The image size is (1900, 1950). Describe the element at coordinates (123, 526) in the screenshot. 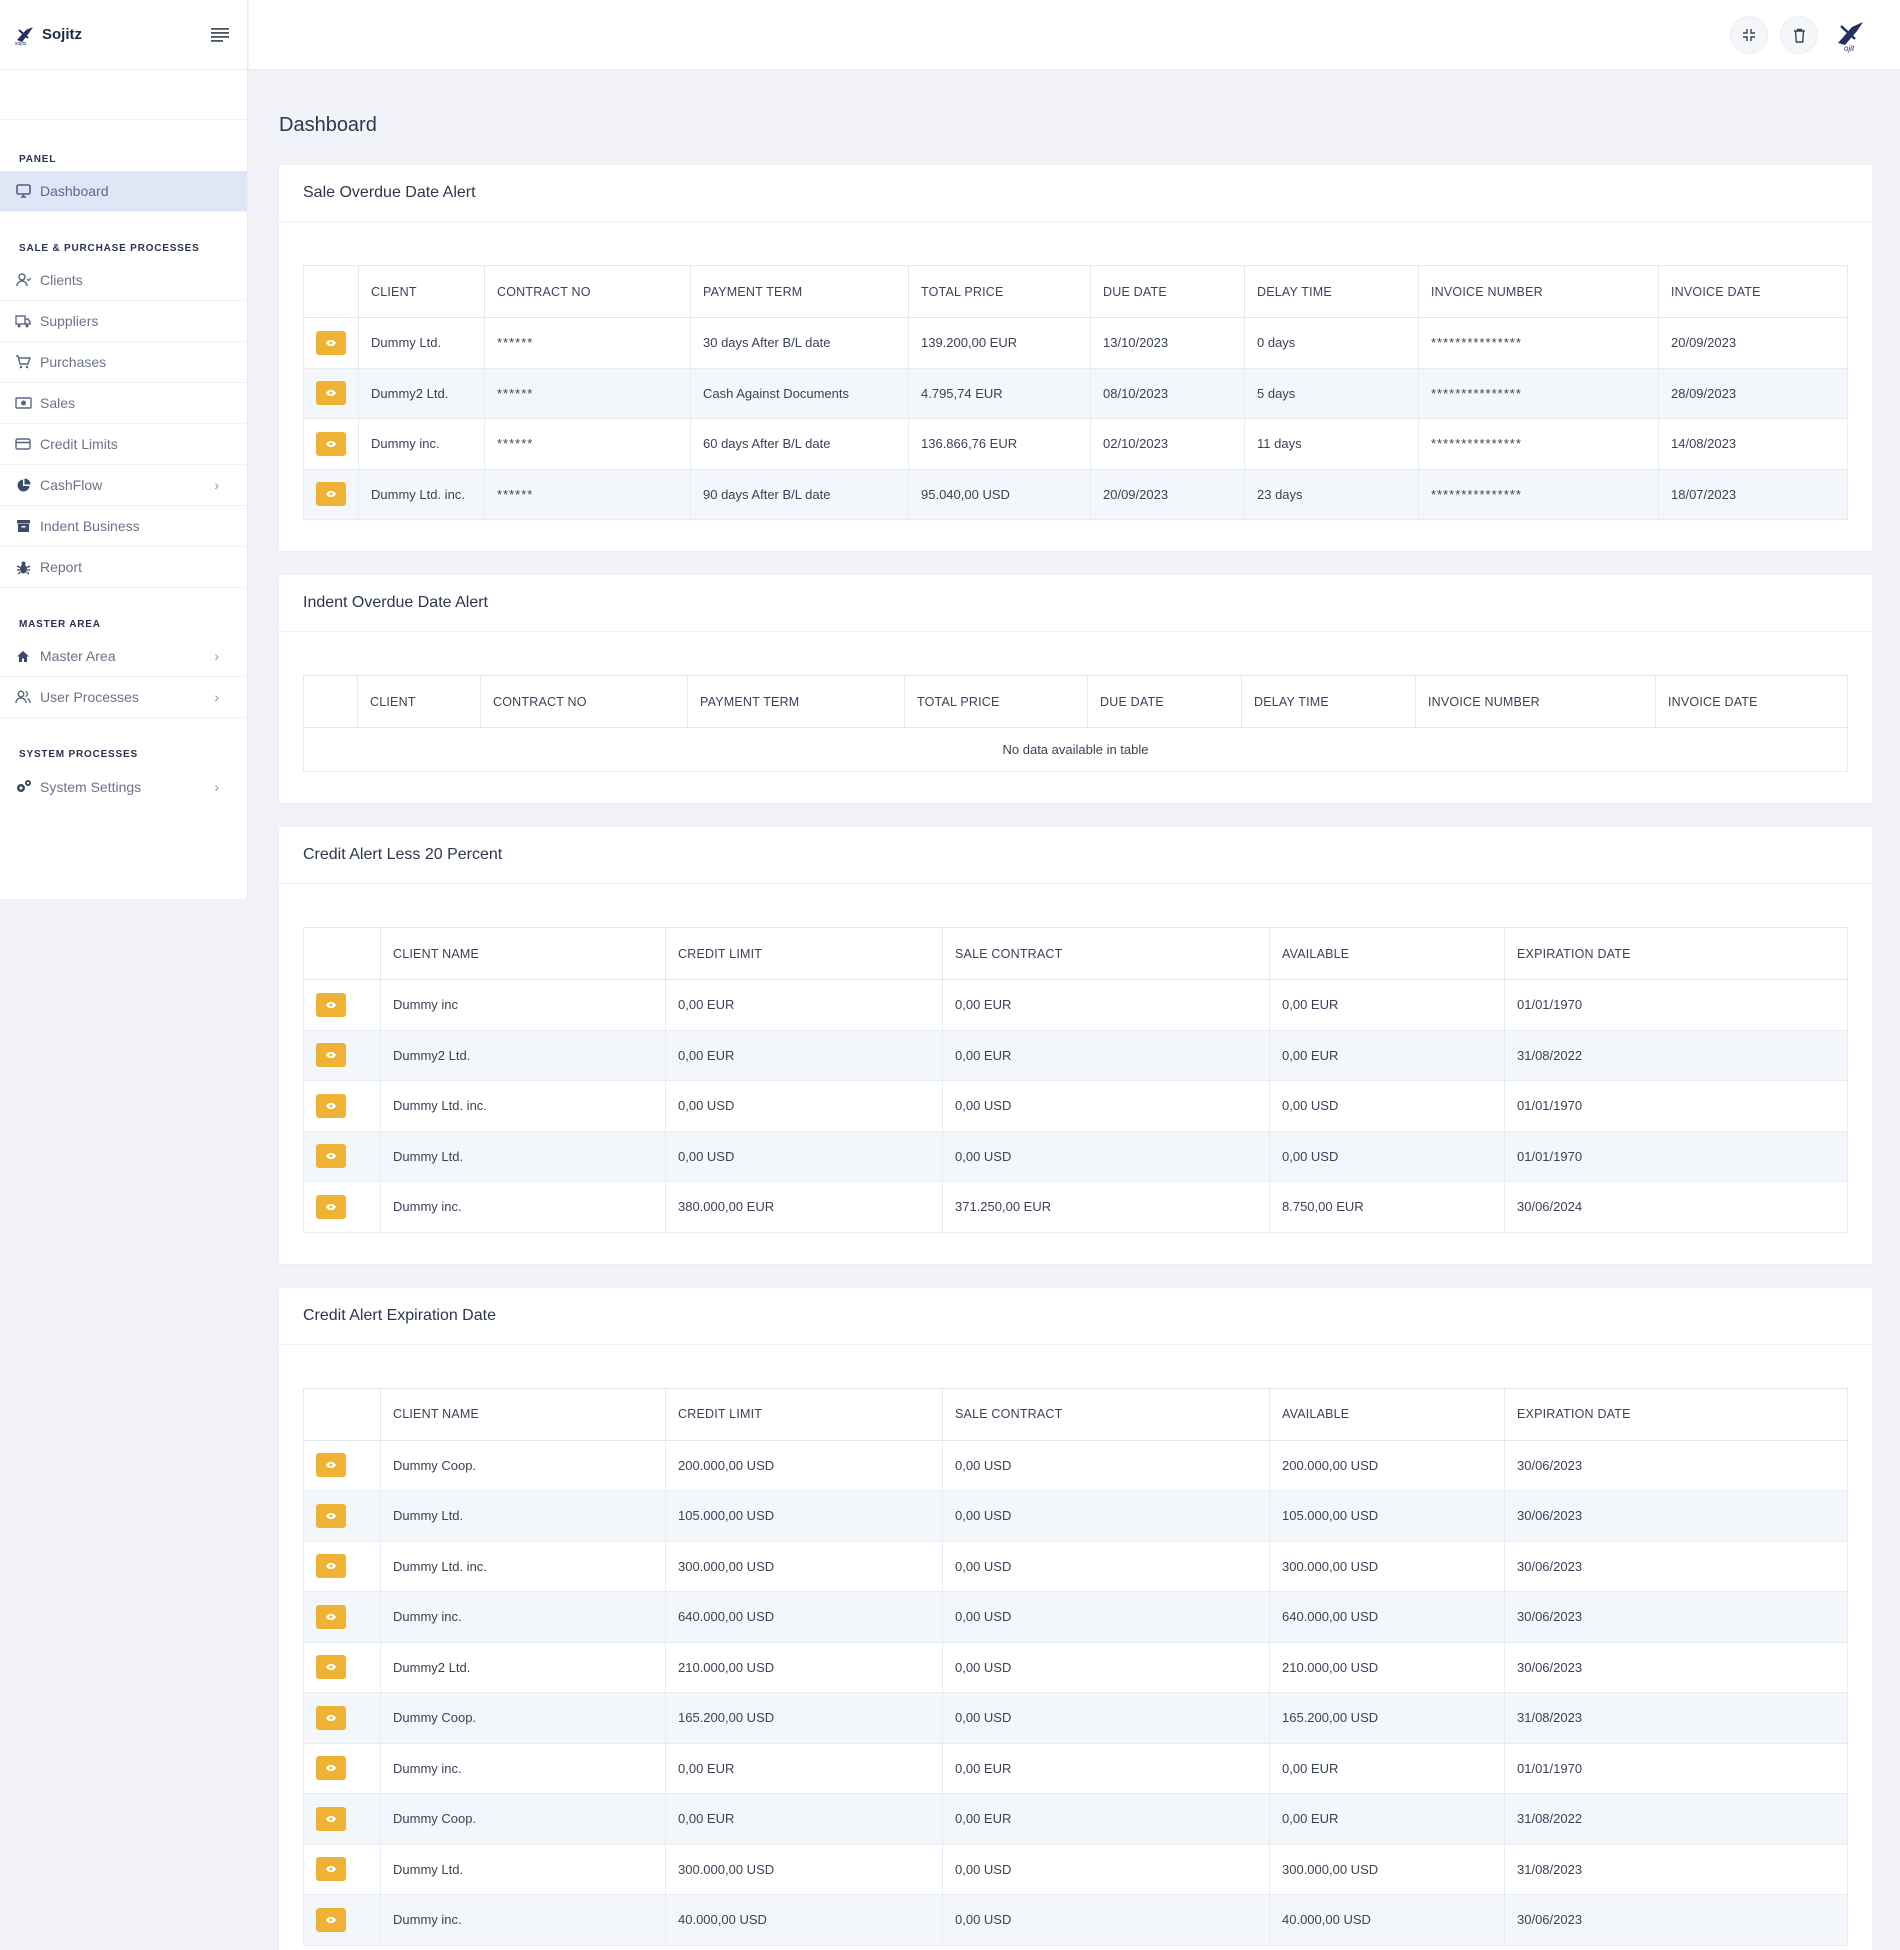

I see `sidebar-item-indent-business: Indent Business` at that location.